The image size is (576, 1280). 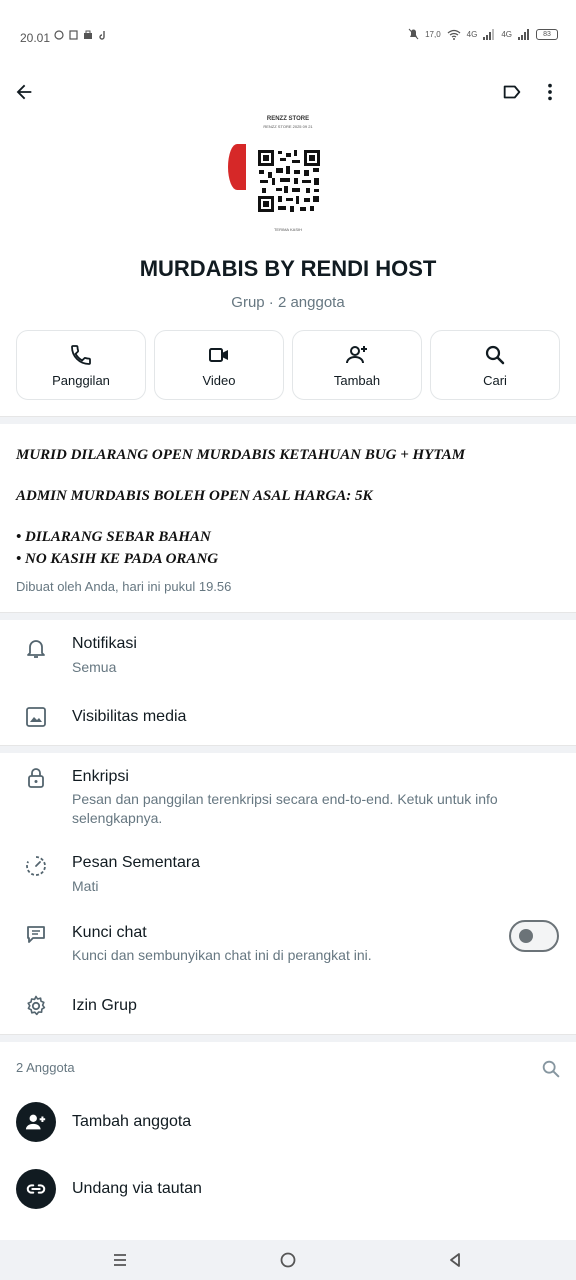 I want to click on photo-footer: TERIMA KASIH, so click(x=287, y=229).